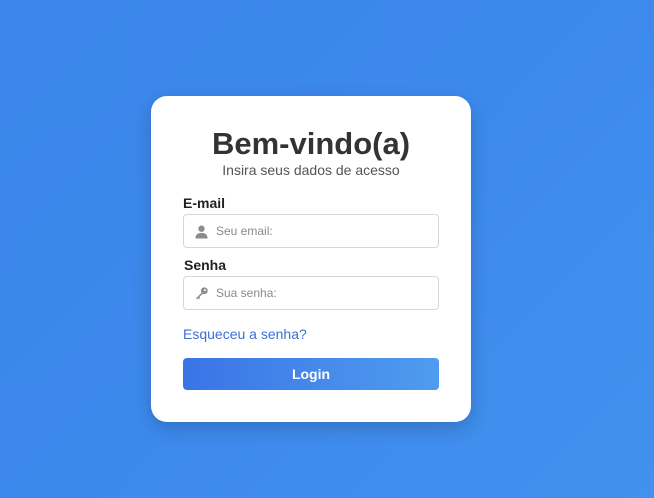 The width and height of the screenshot is (654, 498). Describe the element at coordinates (202, 293) in the screenshot. I see `key-icon` at that location.